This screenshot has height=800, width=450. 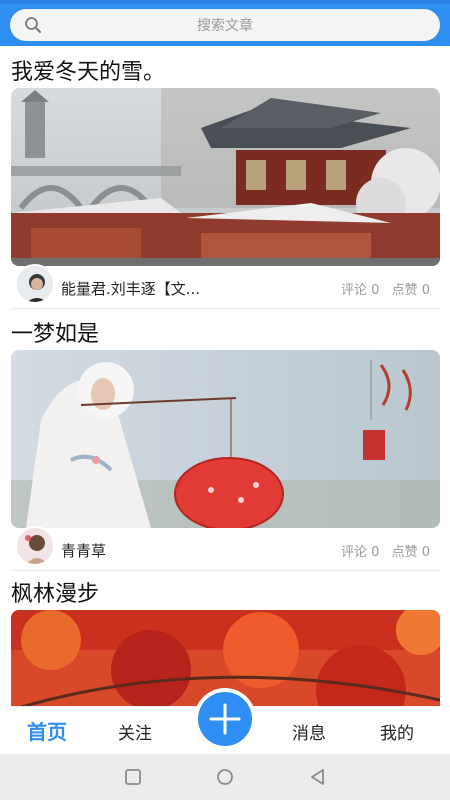 I want to click on author-name: 青青草, so click(x=83, y=550).